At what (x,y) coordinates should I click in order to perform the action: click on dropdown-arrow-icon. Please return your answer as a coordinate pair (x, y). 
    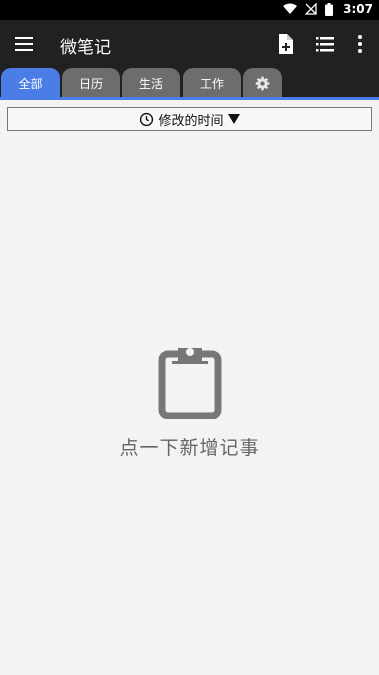
    Looking at the image, I should click on (233, 119).